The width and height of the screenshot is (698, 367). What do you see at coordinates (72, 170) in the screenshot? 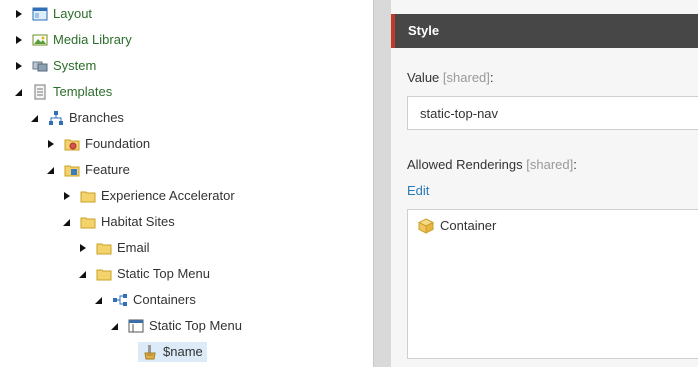
I see `feature-folder-icon` at bounding box center [72, 170].